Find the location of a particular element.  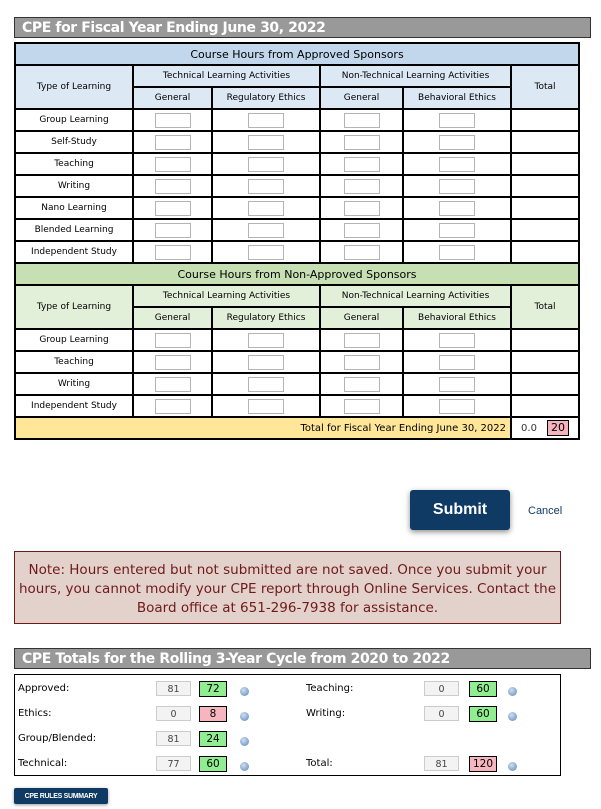

learning-row: Writing is located at coordinates (297, 186).